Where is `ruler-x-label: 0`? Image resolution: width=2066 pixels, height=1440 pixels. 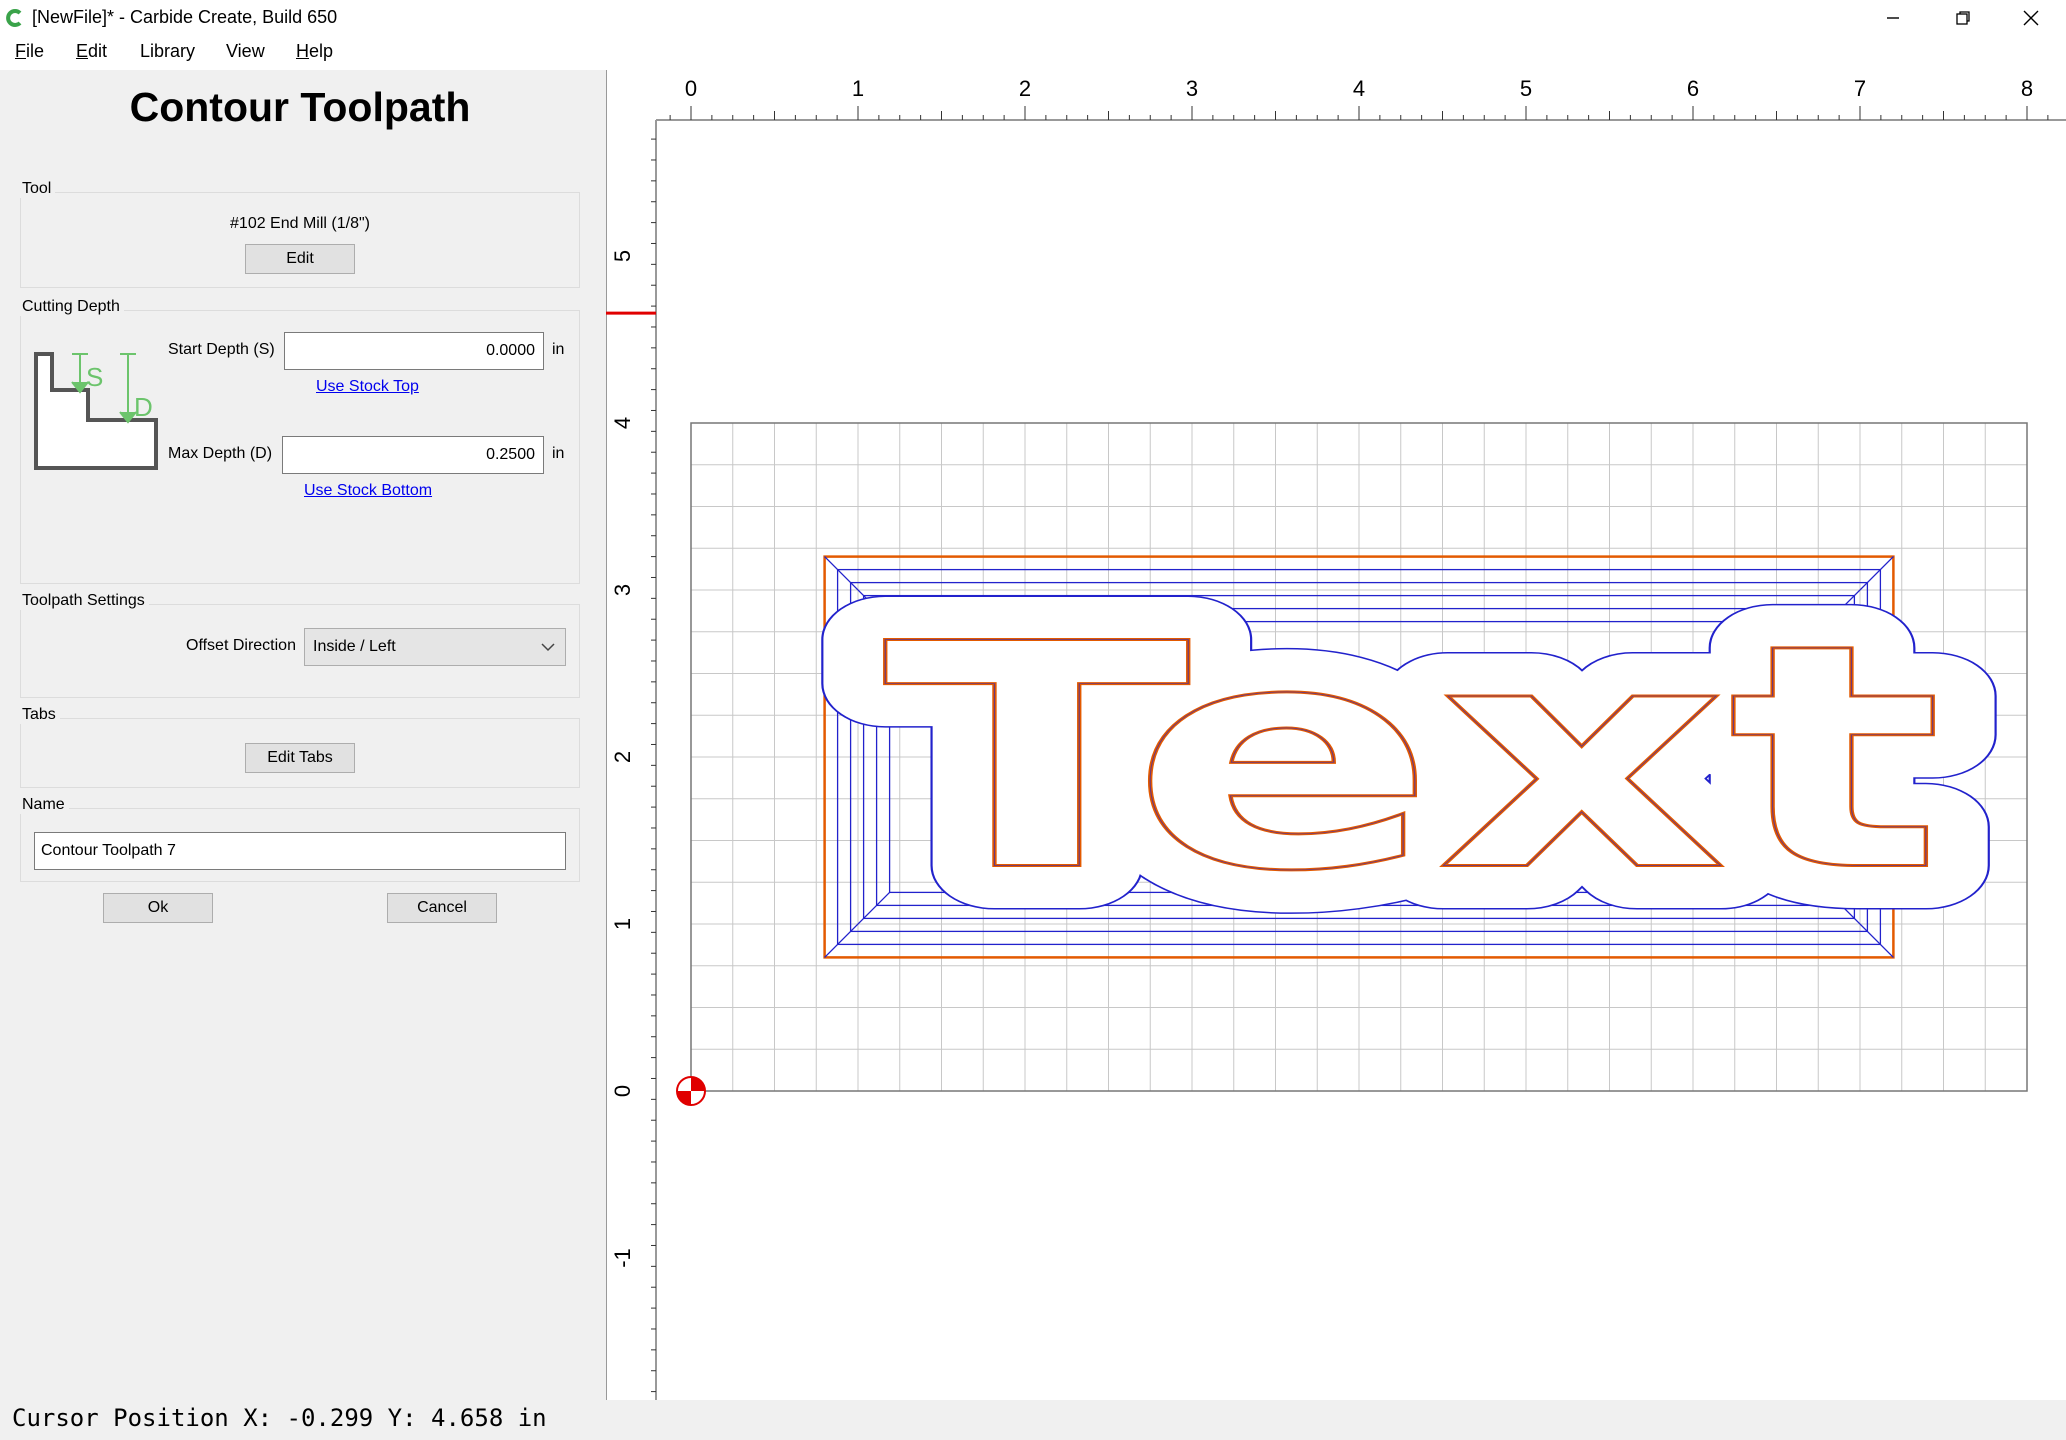 ruler-x-label: 0 is located at coordinates (691, 88).